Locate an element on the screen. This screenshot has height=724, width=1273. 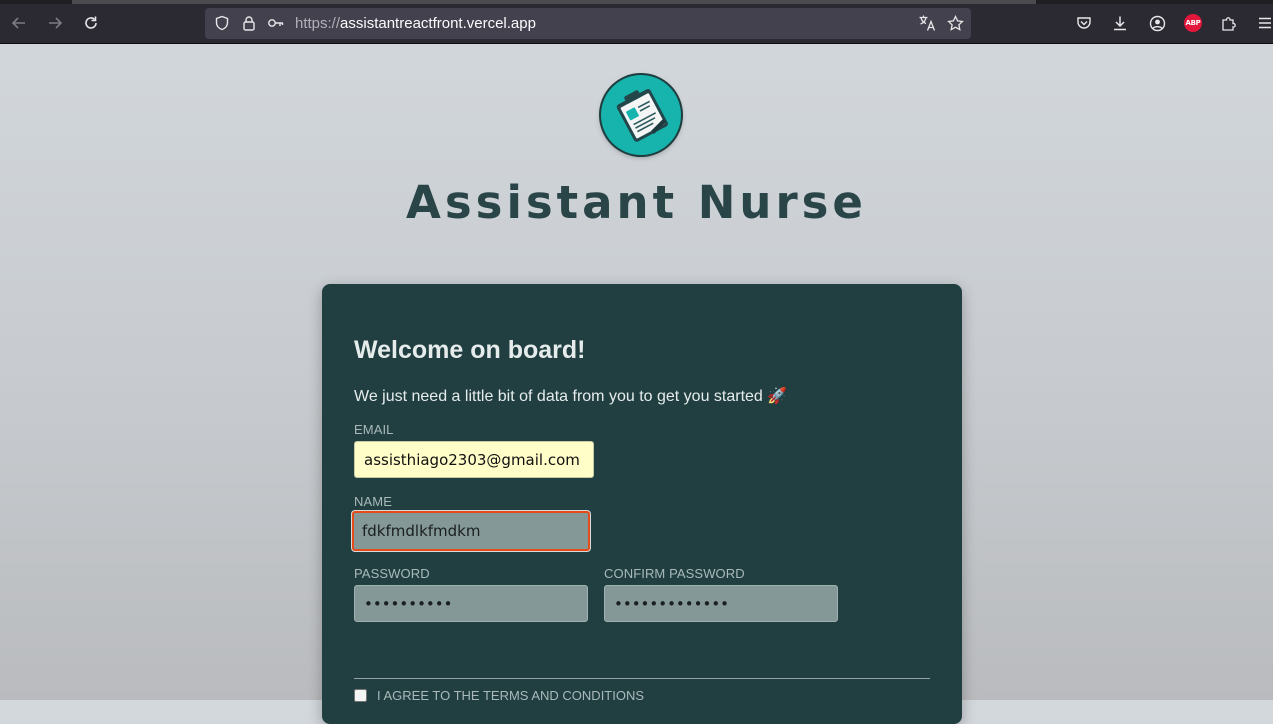
confirm-password-field is located at coordinates (721, 603).